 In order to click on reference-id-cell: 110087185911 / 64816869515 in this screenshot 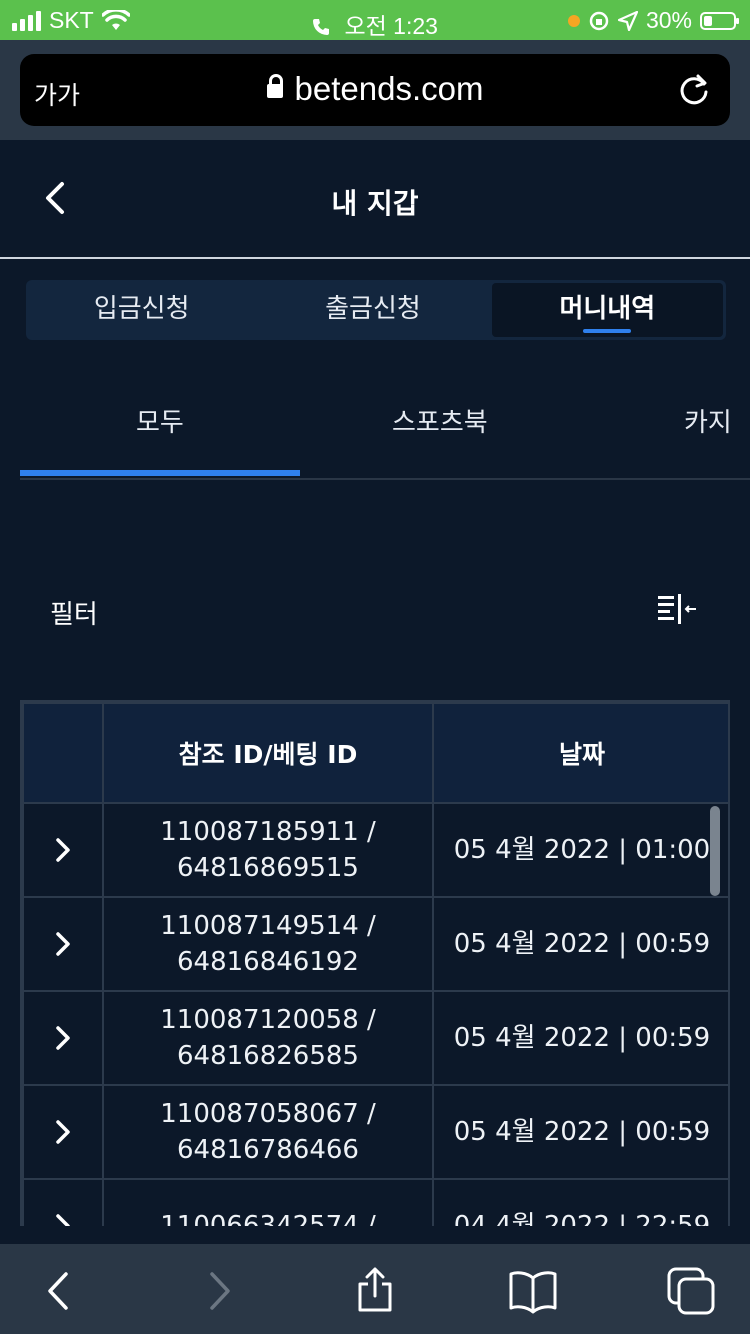, I will do `click(268, 850)`.